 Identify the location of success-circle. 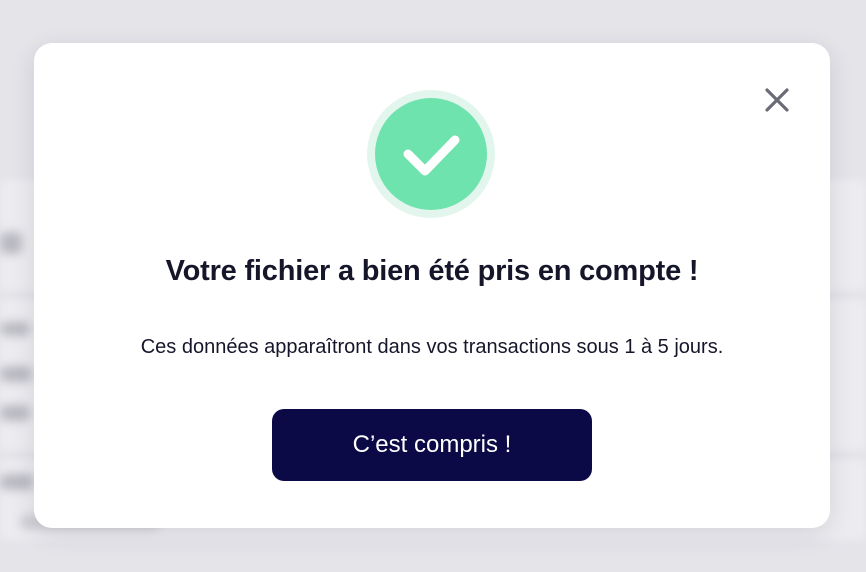
(431, 154).